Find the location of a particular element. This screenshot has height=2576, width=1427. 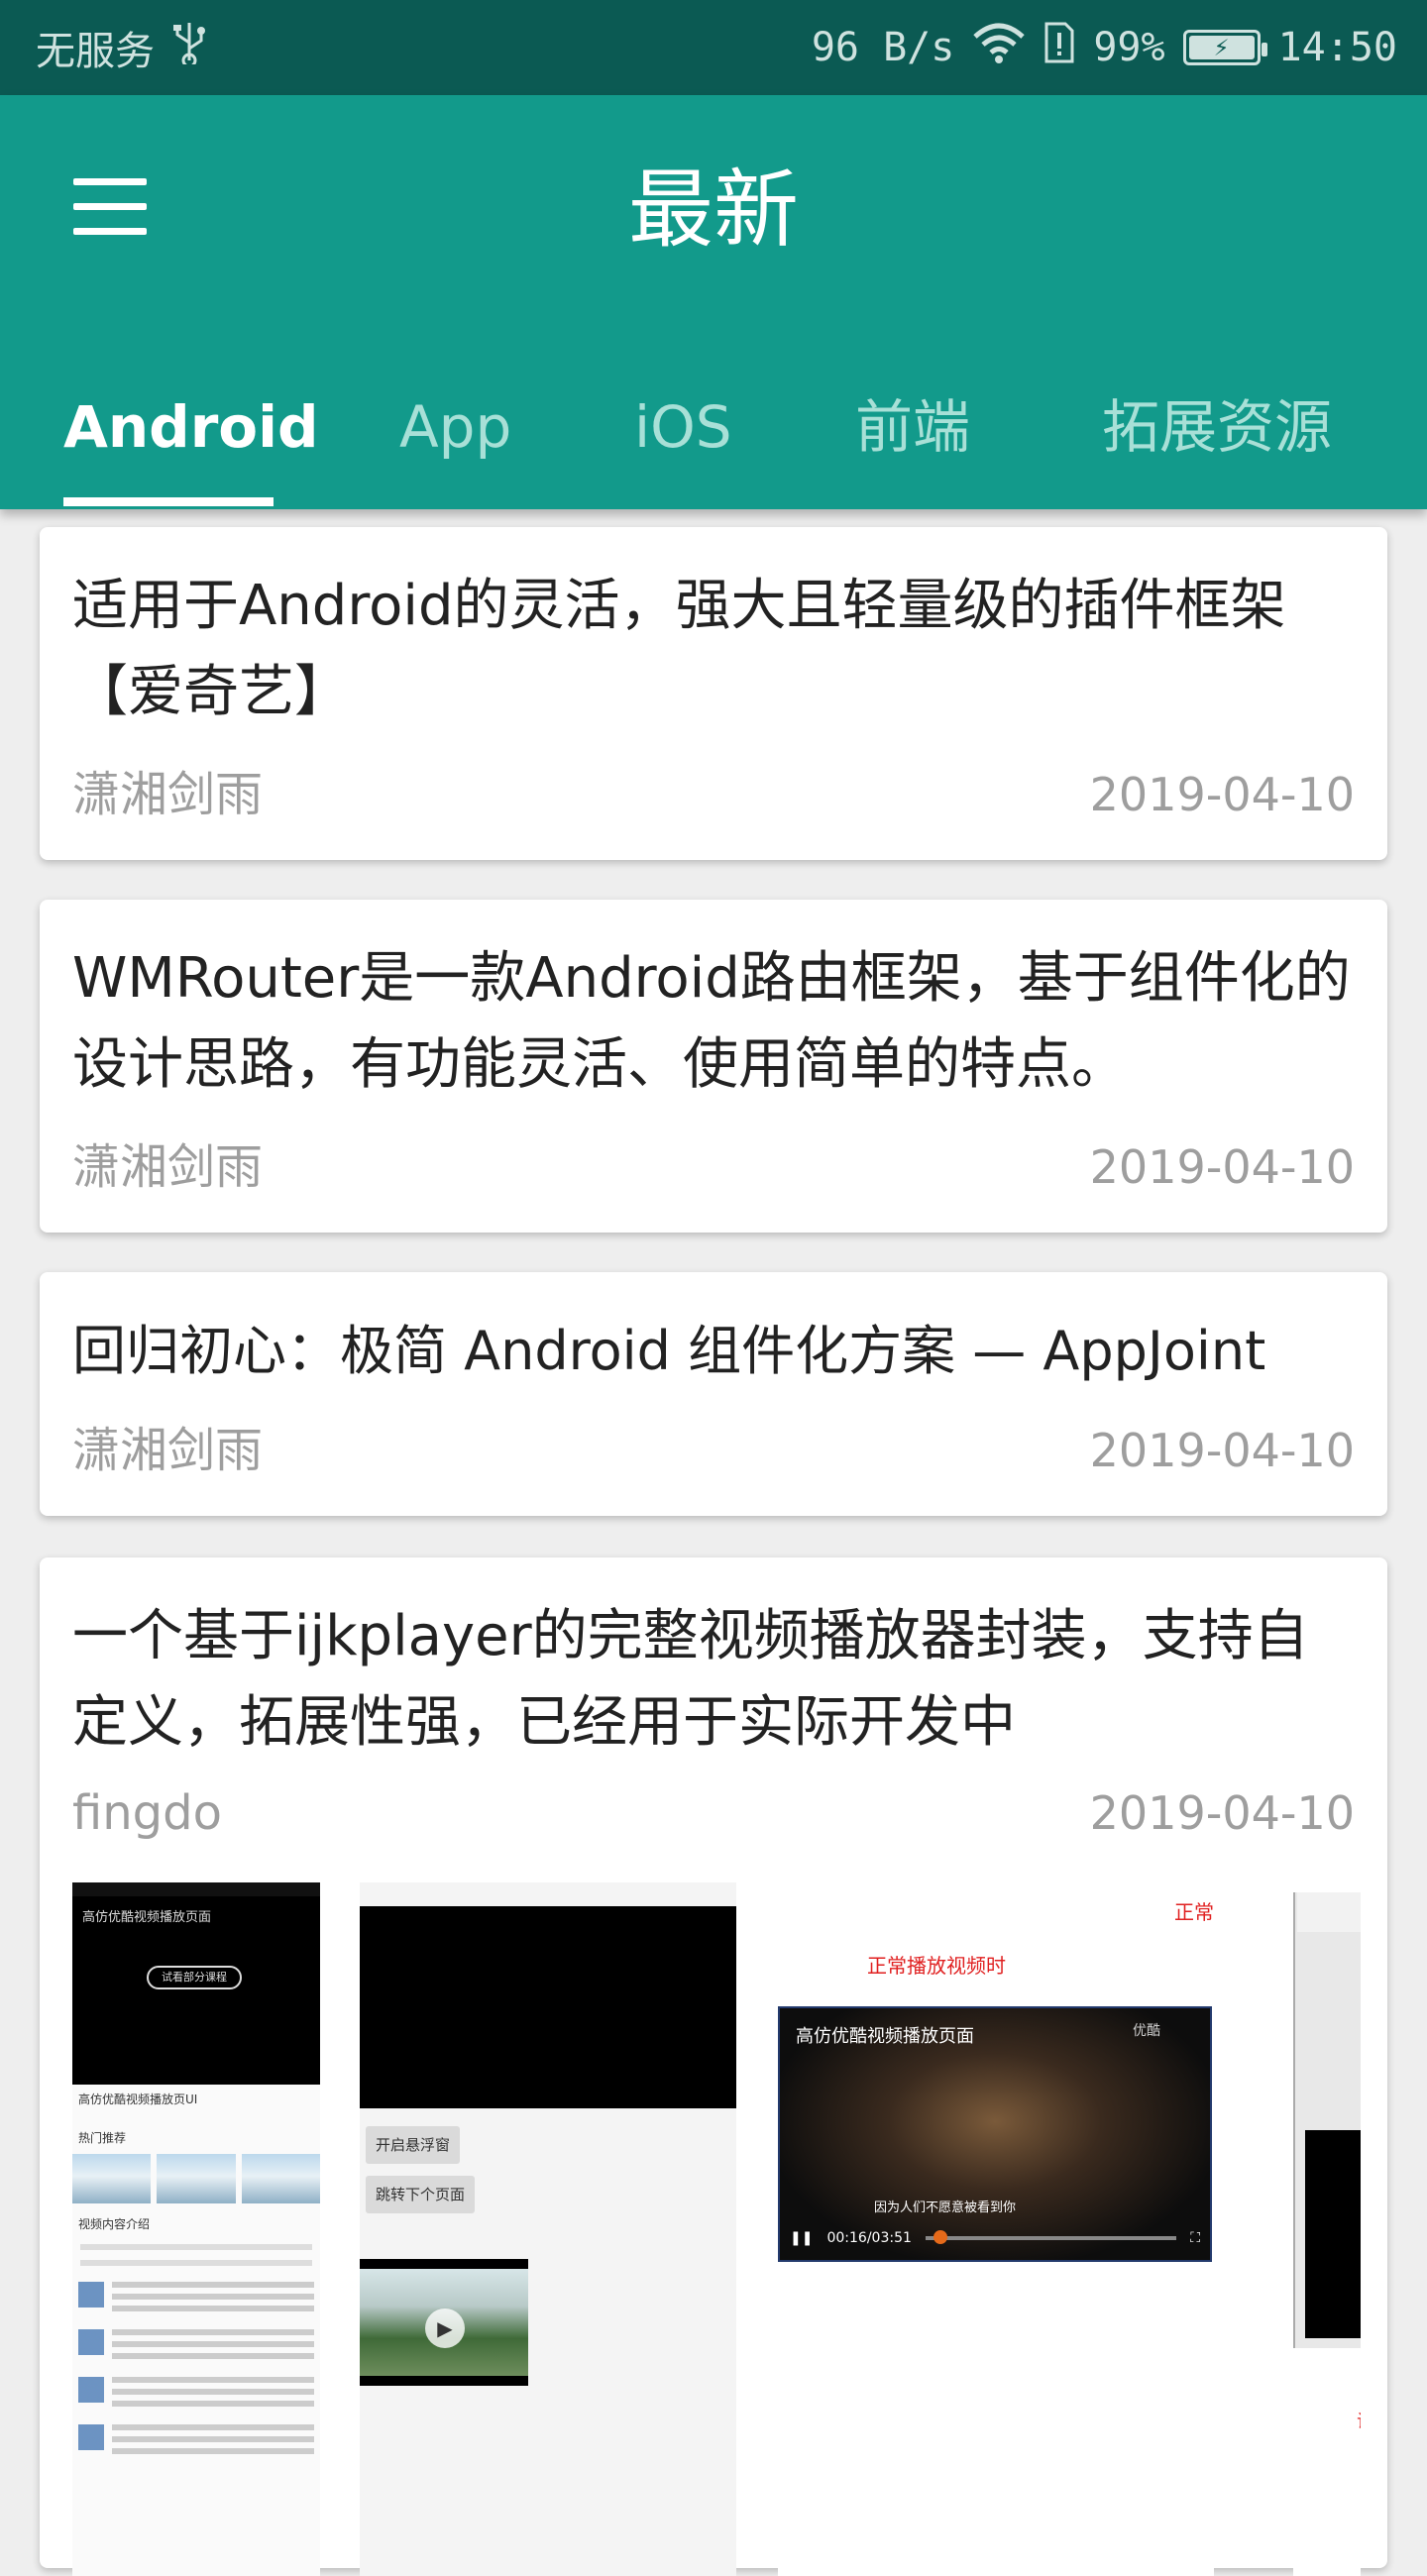

thumbnail-section: 高仿优酷视频播放页UI is located at coordinates (138, 2099).